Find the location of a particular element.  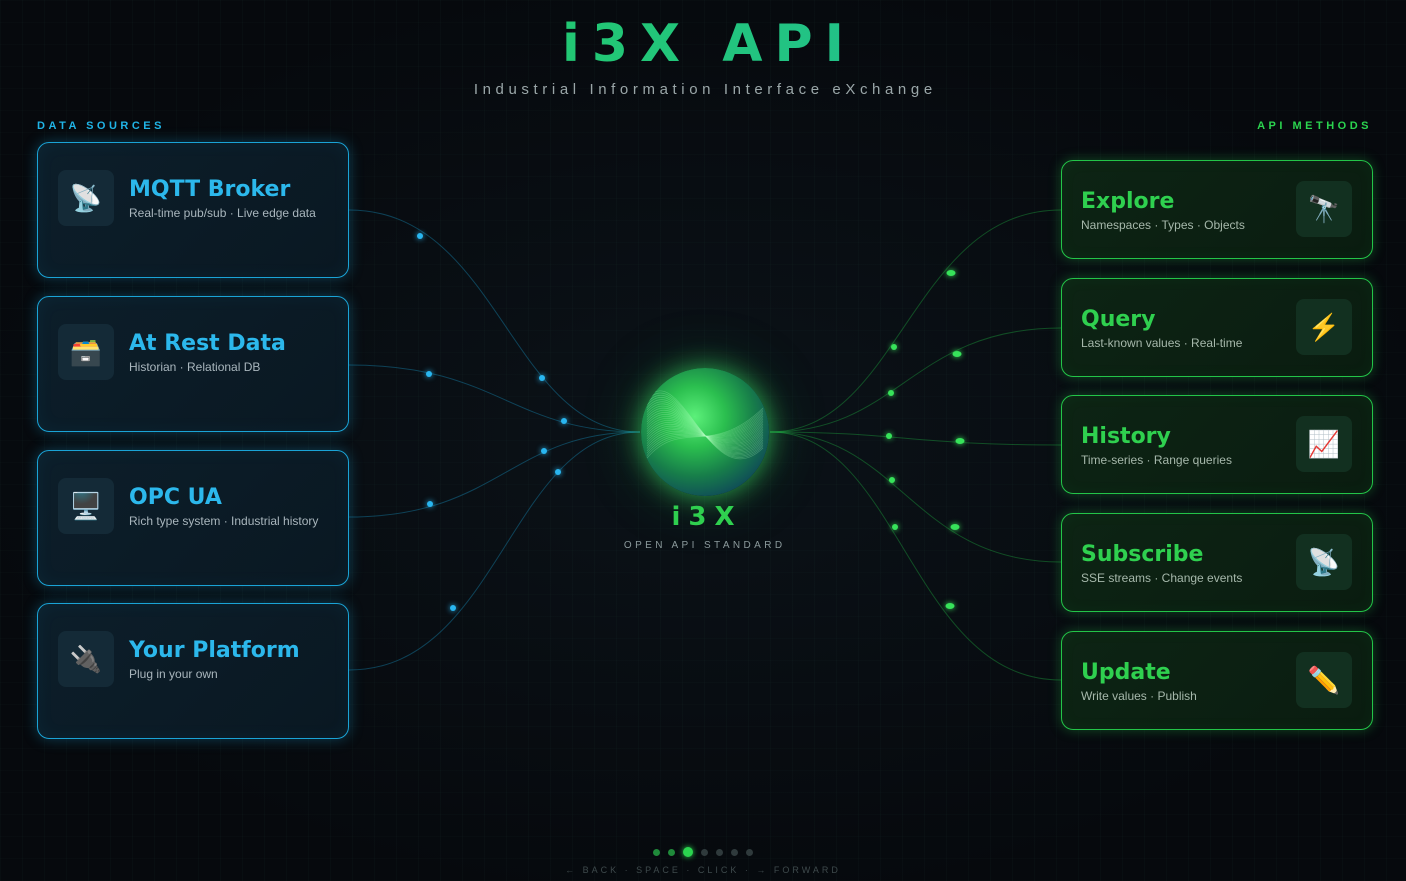

data-sources-label: DATA SOURCES is located at coordinates (101, 126).